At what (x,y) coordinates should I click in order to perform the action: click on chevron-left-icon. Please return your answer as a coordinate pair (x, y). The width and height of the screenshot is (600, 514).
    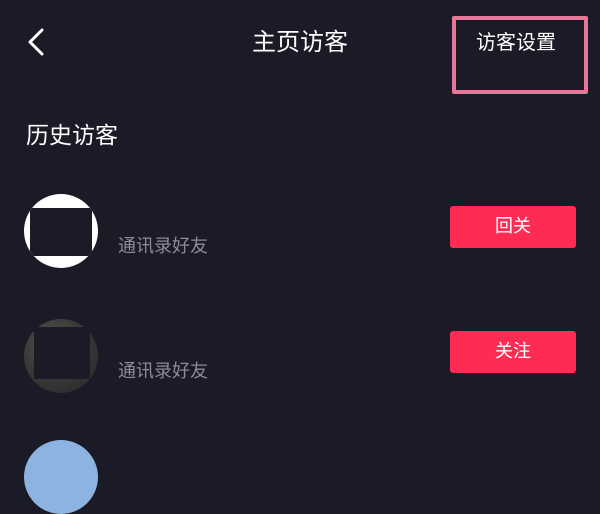
    Looking at the image, I should click on (36, 42).